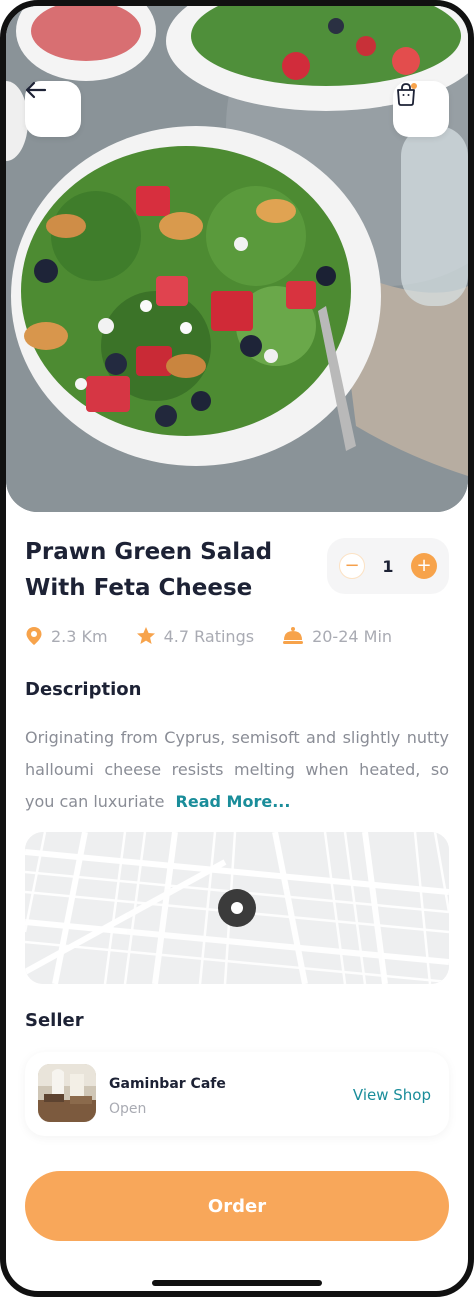 The width and height of the screenshot is (474, 1297). I want to click on quantity-value: 1, so click(388, 566).